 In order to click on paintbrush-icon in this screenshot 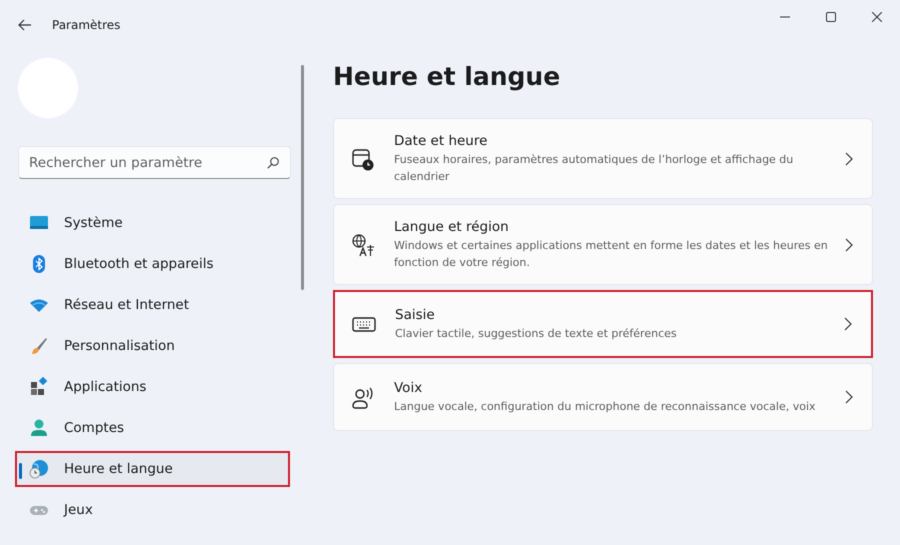, I will do `click(39, 346)`.